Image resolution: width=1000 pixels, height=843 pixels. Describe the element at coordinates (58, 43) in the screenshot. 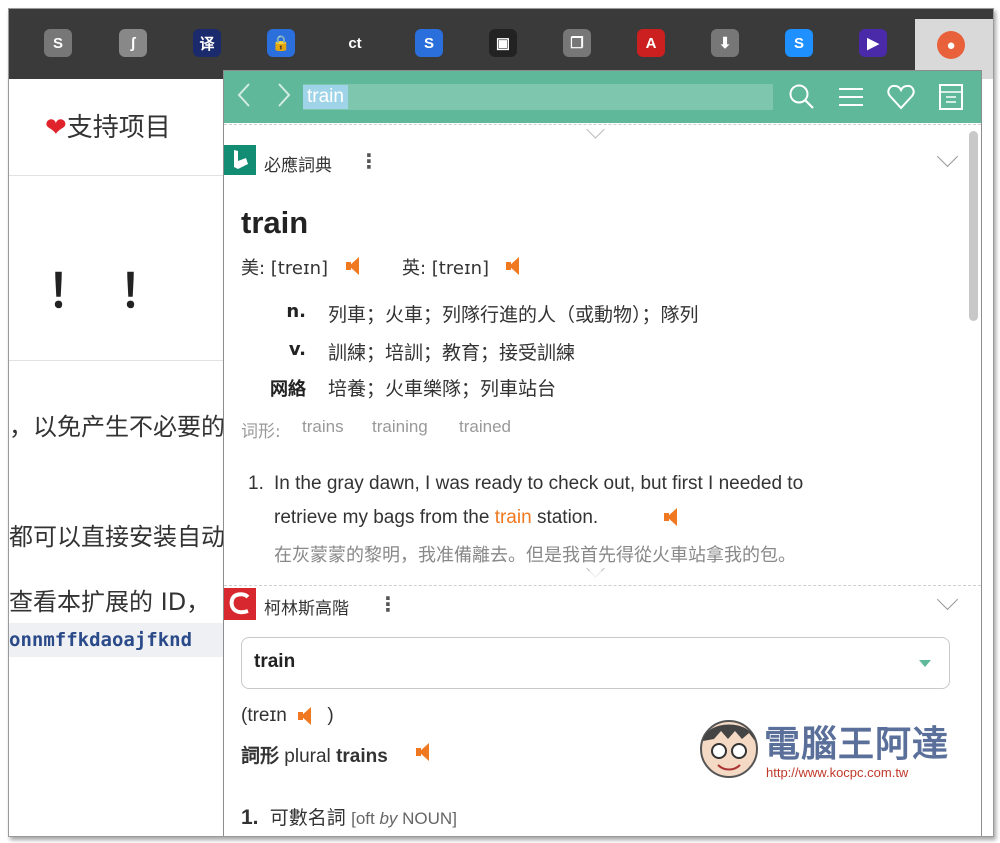

I see `simplenote-extension-icon: S` at that location.